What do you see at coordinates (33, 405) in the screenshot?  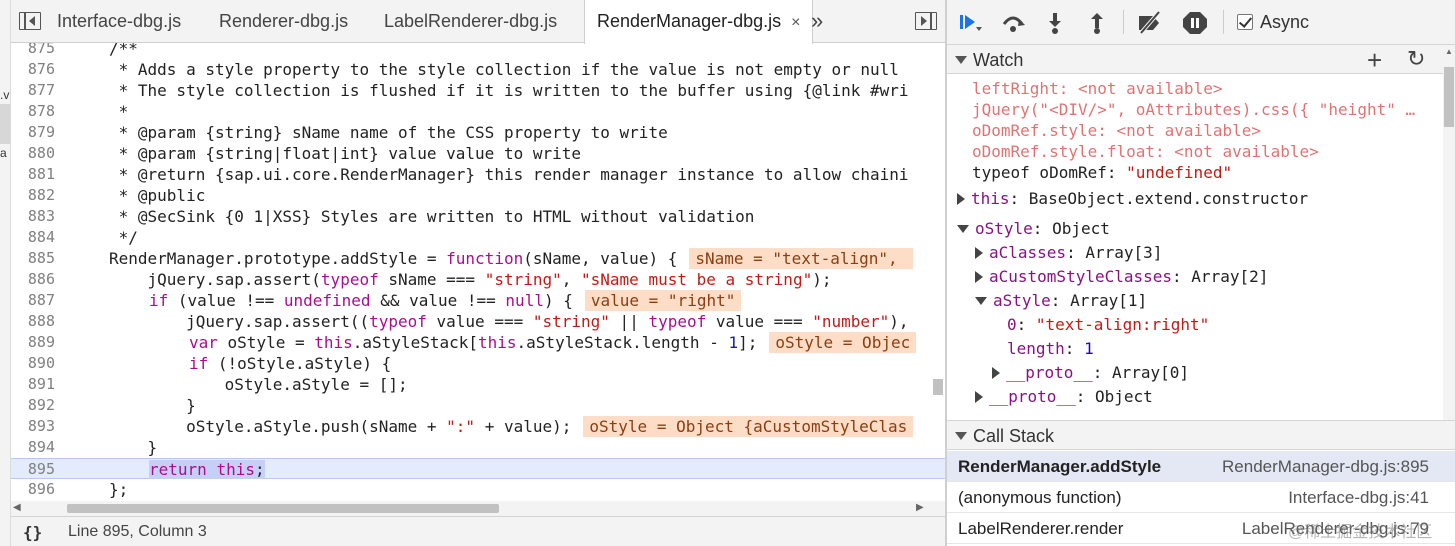 I see `line-number: 892` at bounding box center [33, 405].